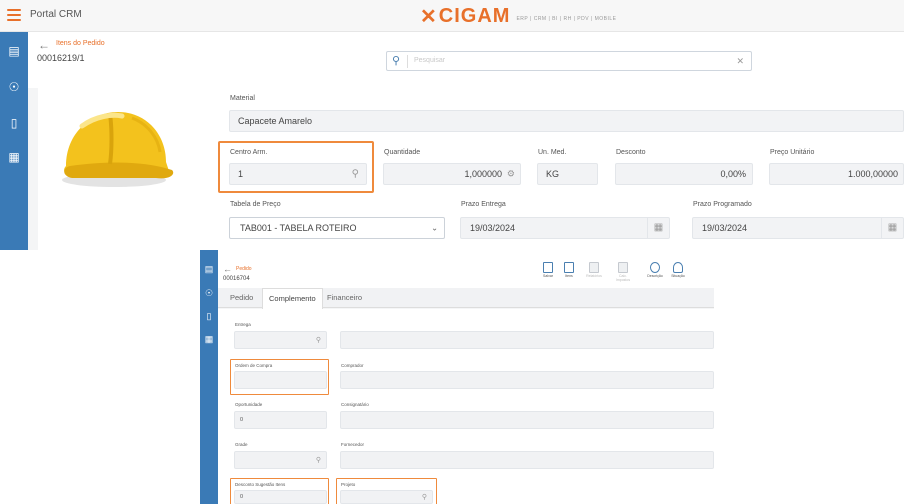 Image resolution: width=904 pixels, height=504 pixels. What do you see at coordinates (407, 61) in the screenshot?
I see `search-divider` at bounding box center [407, 61].